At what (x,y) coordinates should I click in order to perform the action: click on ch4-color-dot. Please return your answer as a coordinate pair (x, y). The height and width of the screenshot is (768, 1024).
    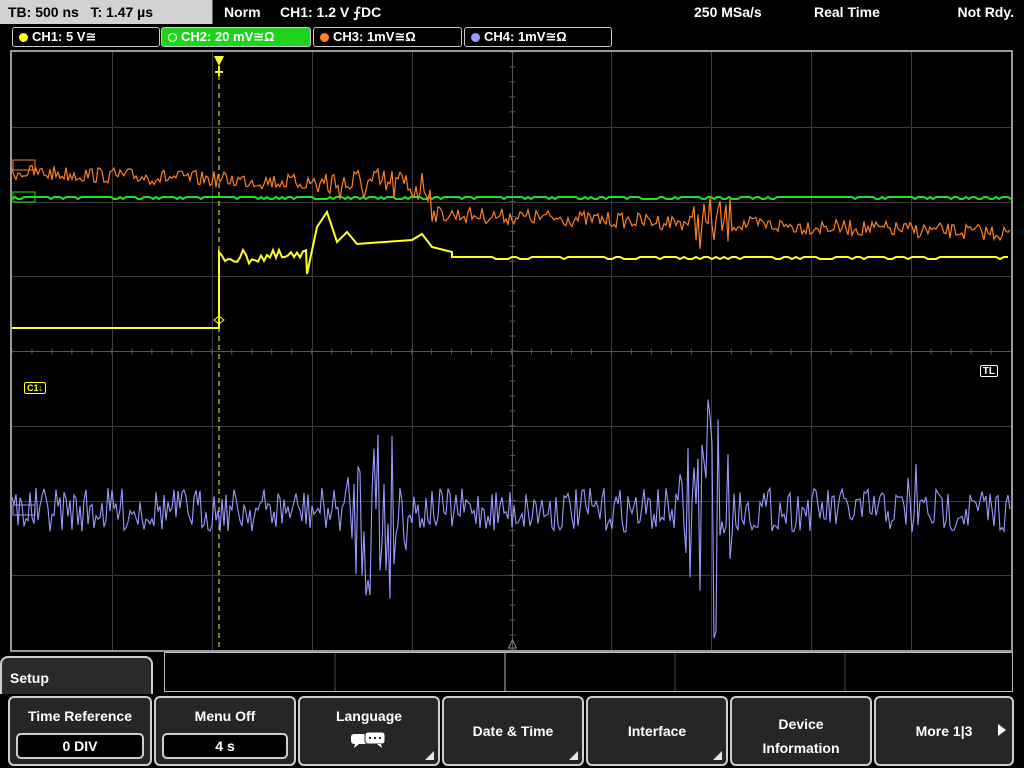
    Looking at the image, I should click on (475, 37).